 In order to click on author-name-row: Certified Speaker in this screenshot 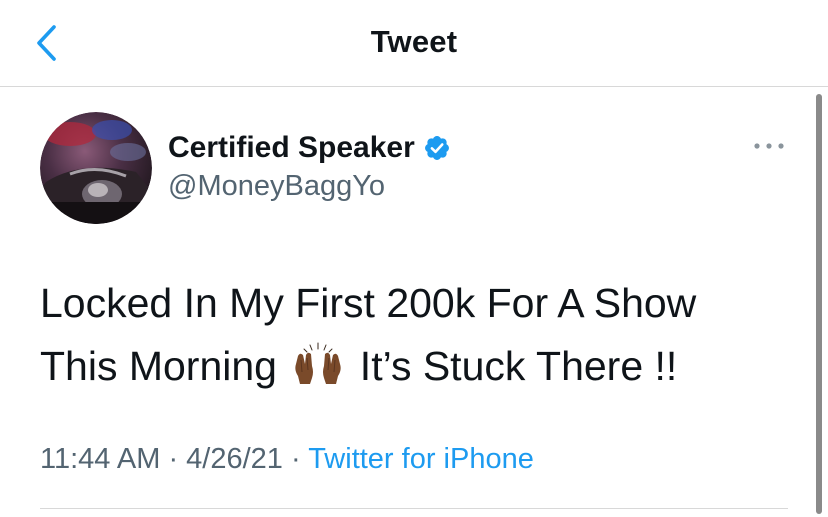, I will do `click(309, 148)`.